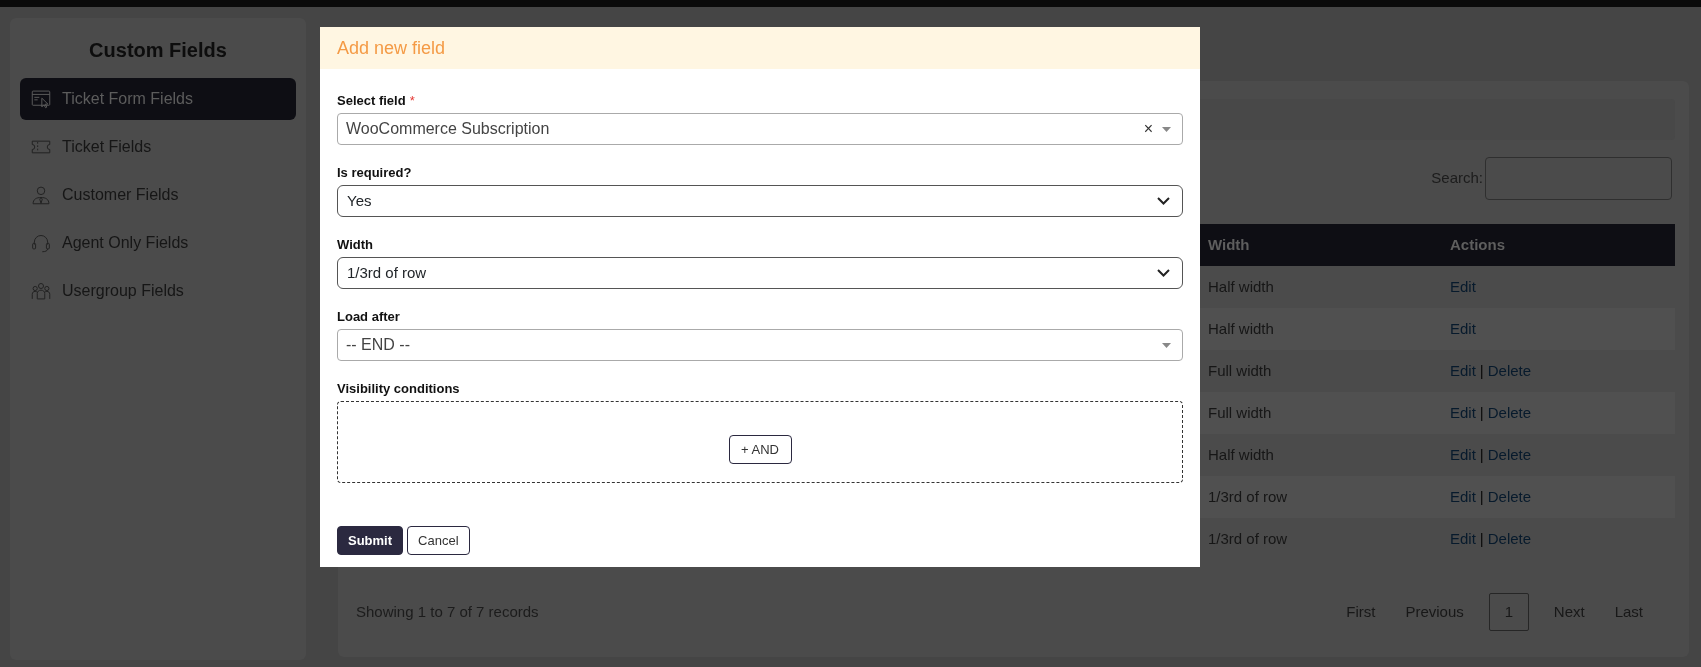  What do you see at coordinates (438, 540) in the screenshot?
I see `cancel-button: Cancel` at bounding box center [438, 540].